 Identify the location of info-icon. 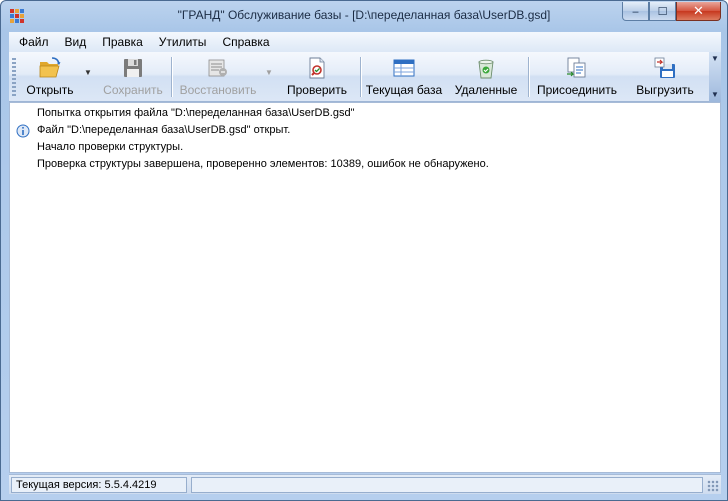
(23, 131).